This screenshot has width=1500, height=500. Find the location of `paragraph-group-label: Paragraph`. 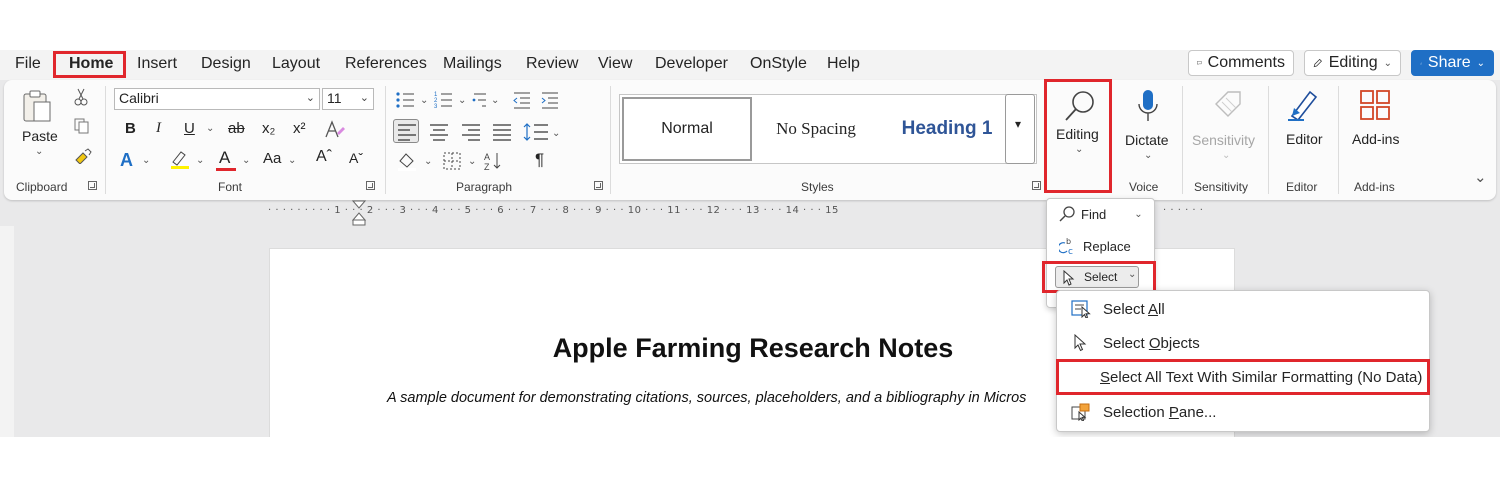

paragraph-group-label: Paragraph is located at coordinates (484, 187).